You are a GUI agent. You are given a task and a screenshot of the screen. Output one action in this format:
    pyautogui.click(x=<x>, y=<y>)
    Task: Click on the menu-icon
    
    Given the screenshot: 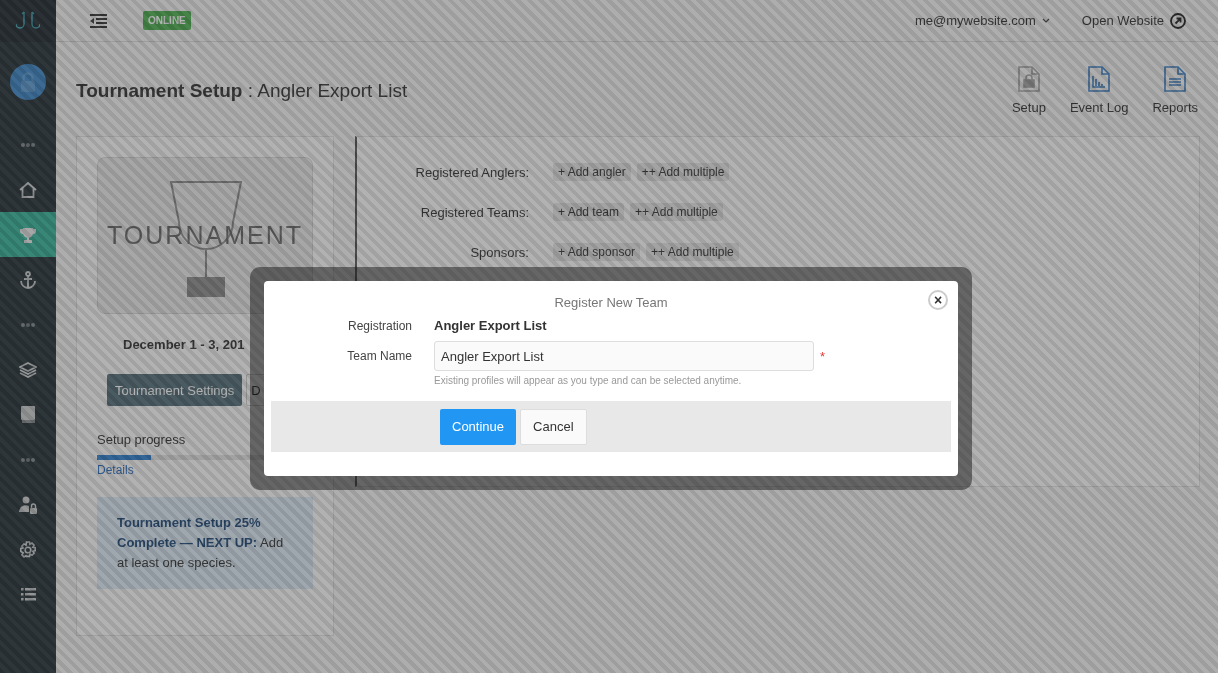 What is the action you would take?
    pyautogui.click(x=98, y=20)
    